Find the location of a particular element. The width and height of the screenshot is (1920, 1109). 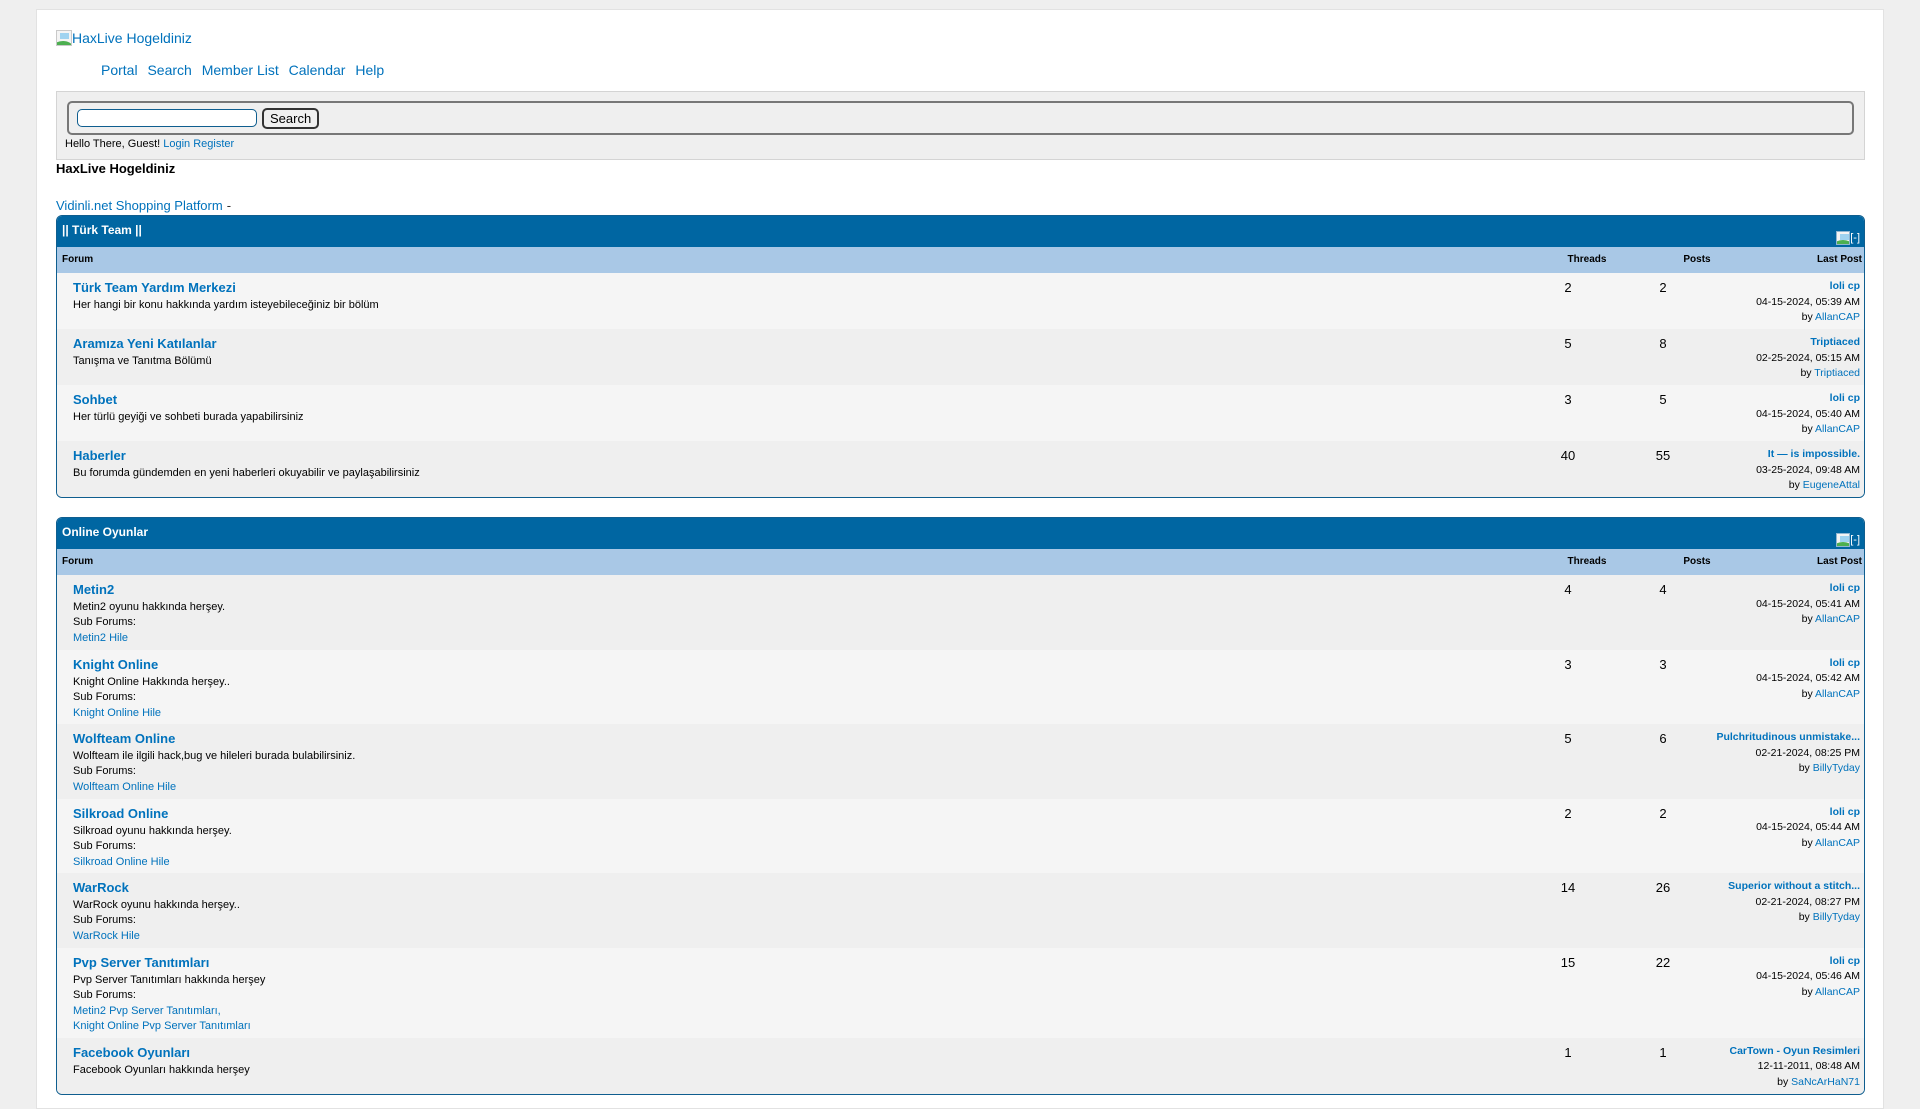

subforum-link: Metin2 Hile is located at coordinates (100, 638).